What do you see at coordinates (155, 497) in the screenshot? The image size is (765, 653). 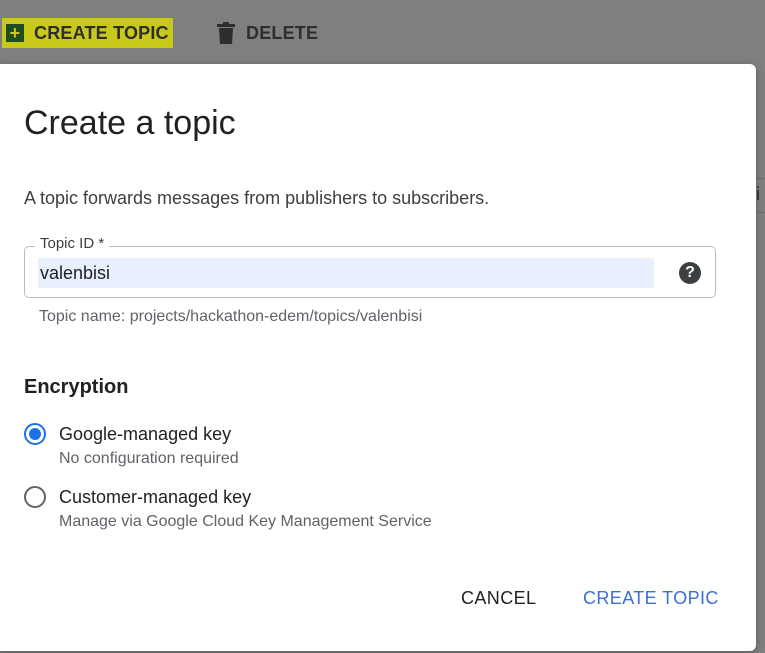 I see `customer-managed-key-label: Customer-managed key` at bounding box center [155, 497].